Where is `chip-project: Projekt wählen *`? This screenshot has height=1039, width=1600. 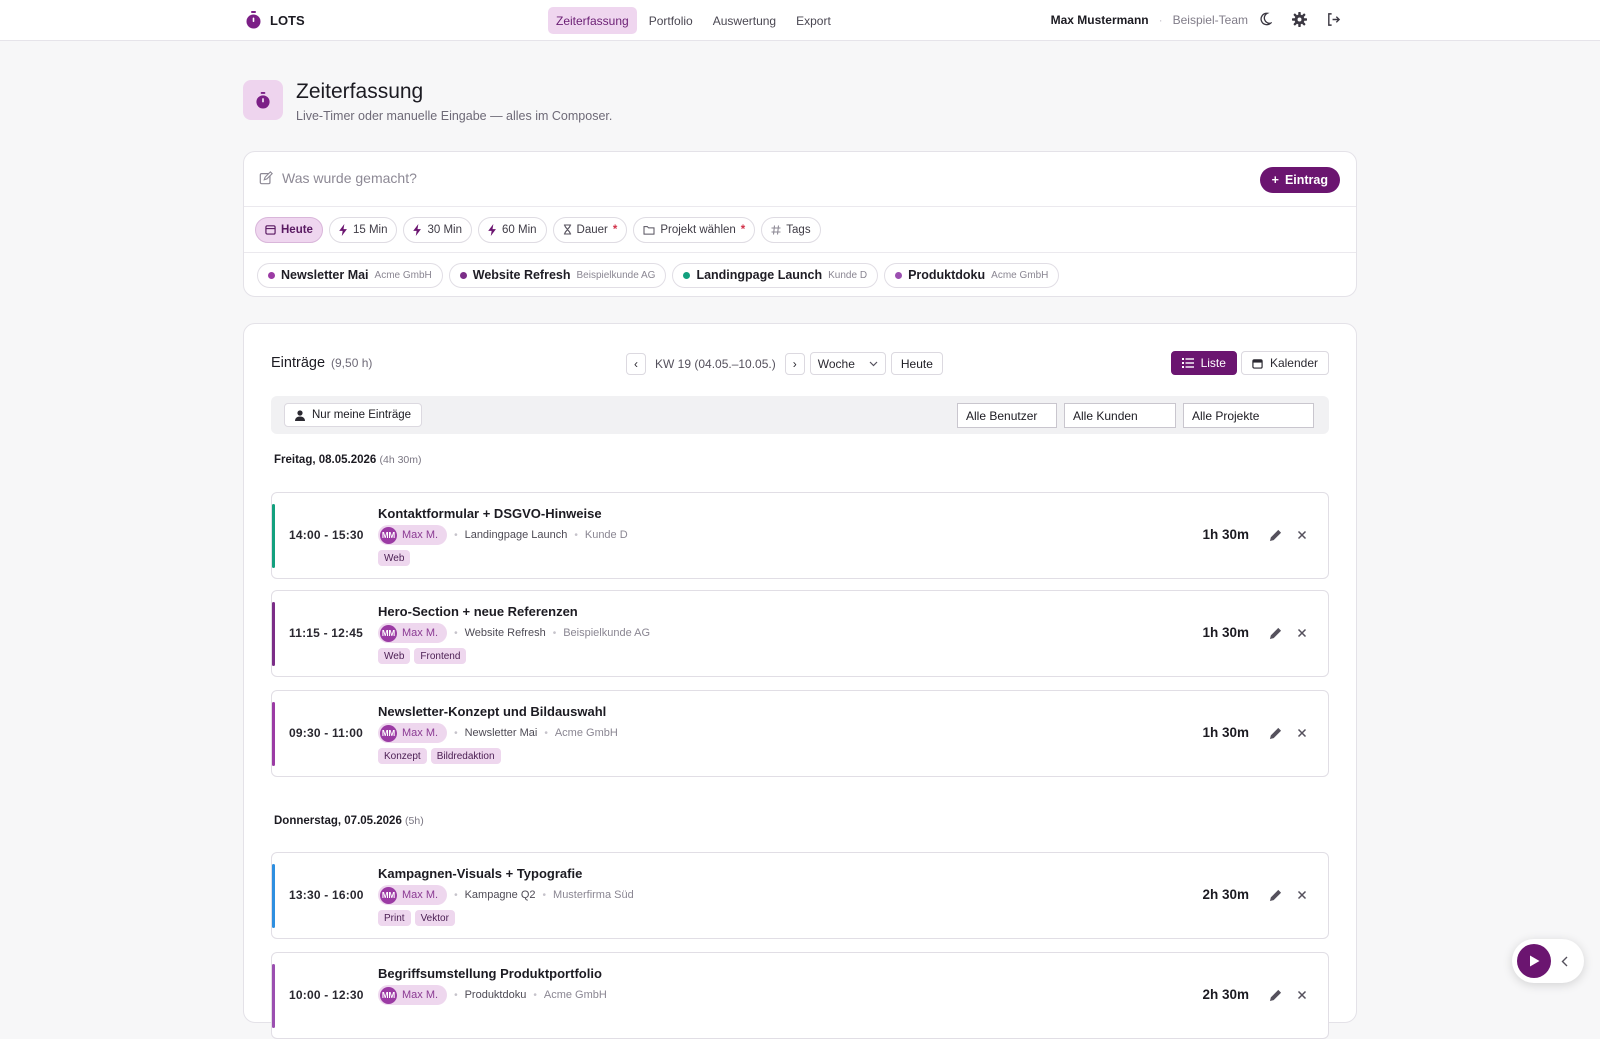 chip-project: Projekt wählen * is located at coordinates (694, 229).